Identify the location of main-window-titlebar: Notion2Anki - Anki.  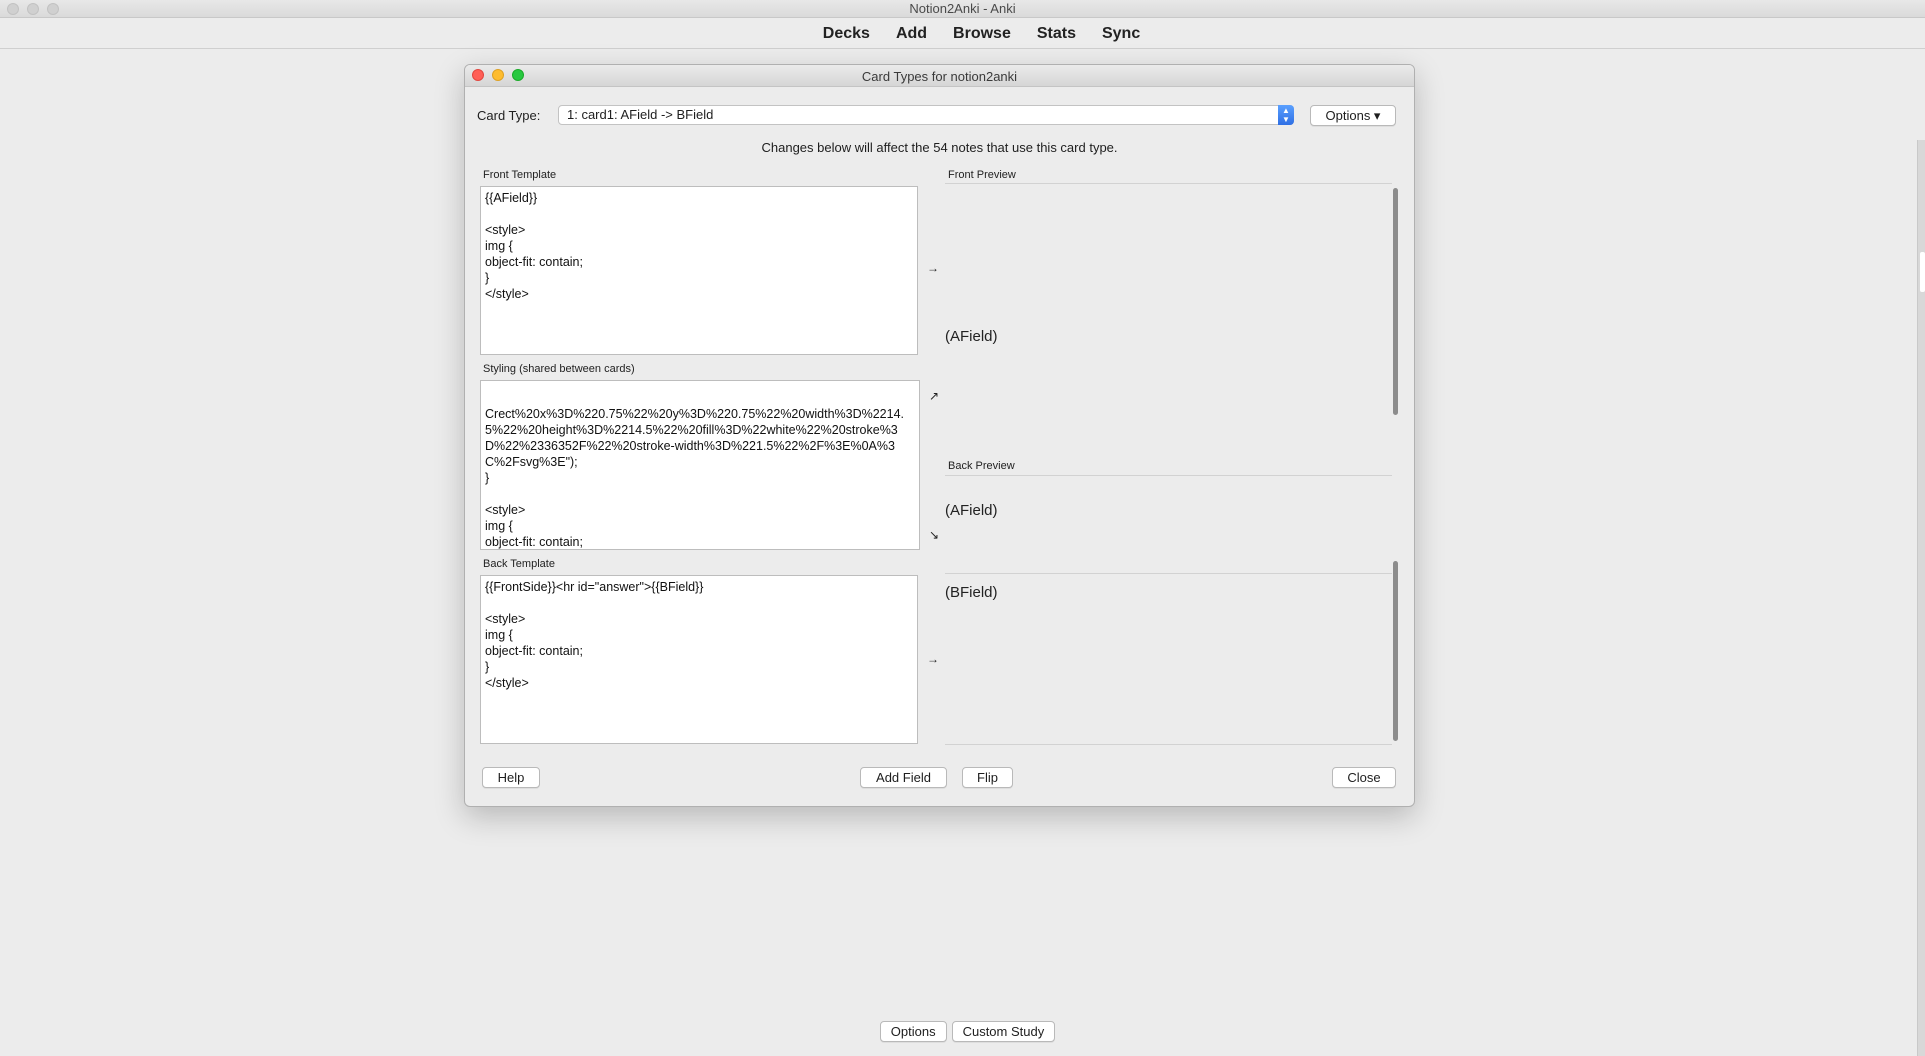
(962, 9).